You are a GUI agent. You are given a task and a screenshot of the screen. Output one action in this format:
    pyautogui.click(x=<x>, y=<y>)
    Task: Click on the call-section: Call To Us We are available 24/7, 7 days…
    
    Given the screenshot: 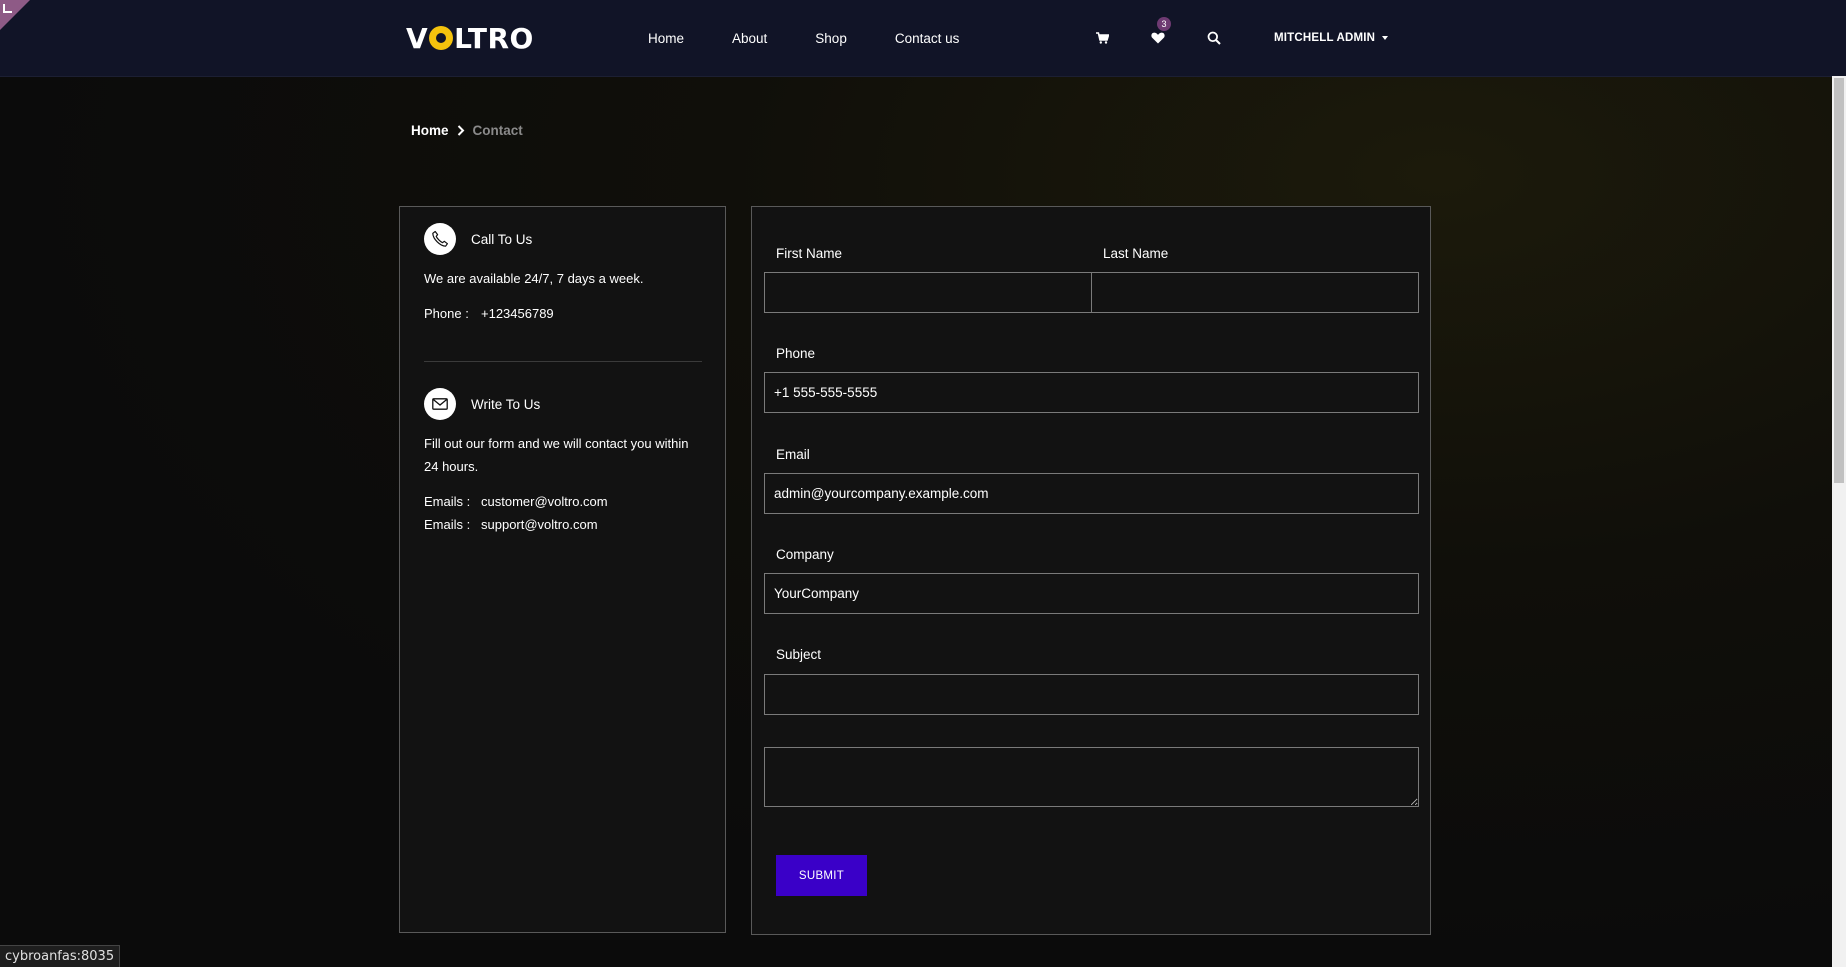 What is the action you would take?
    pyautogui.click(x=563, y=274)
    